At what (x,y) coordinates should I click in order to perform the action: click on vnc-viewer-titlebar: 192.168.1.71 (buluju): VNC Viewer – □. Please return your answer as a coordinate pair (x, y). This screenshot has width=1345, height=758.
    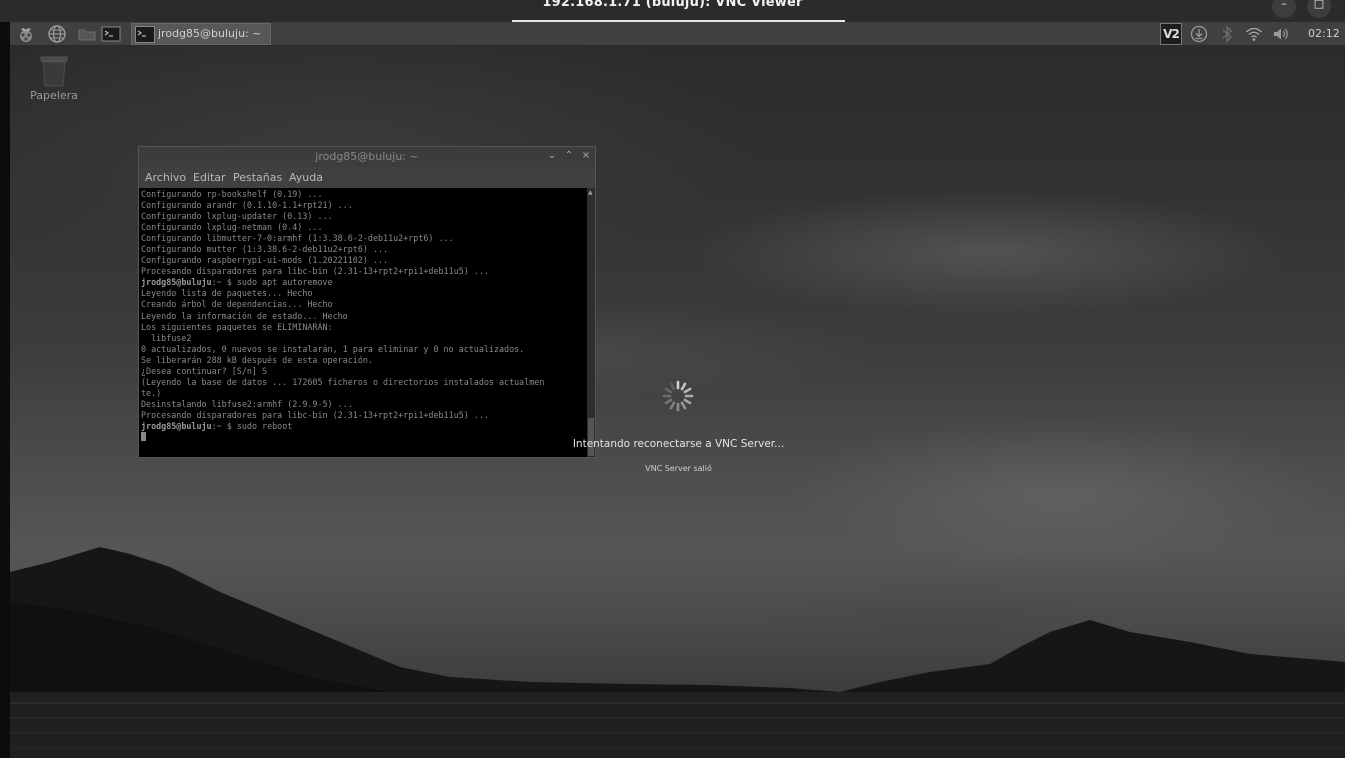
    Looking at the image, I should click on (672, 11).